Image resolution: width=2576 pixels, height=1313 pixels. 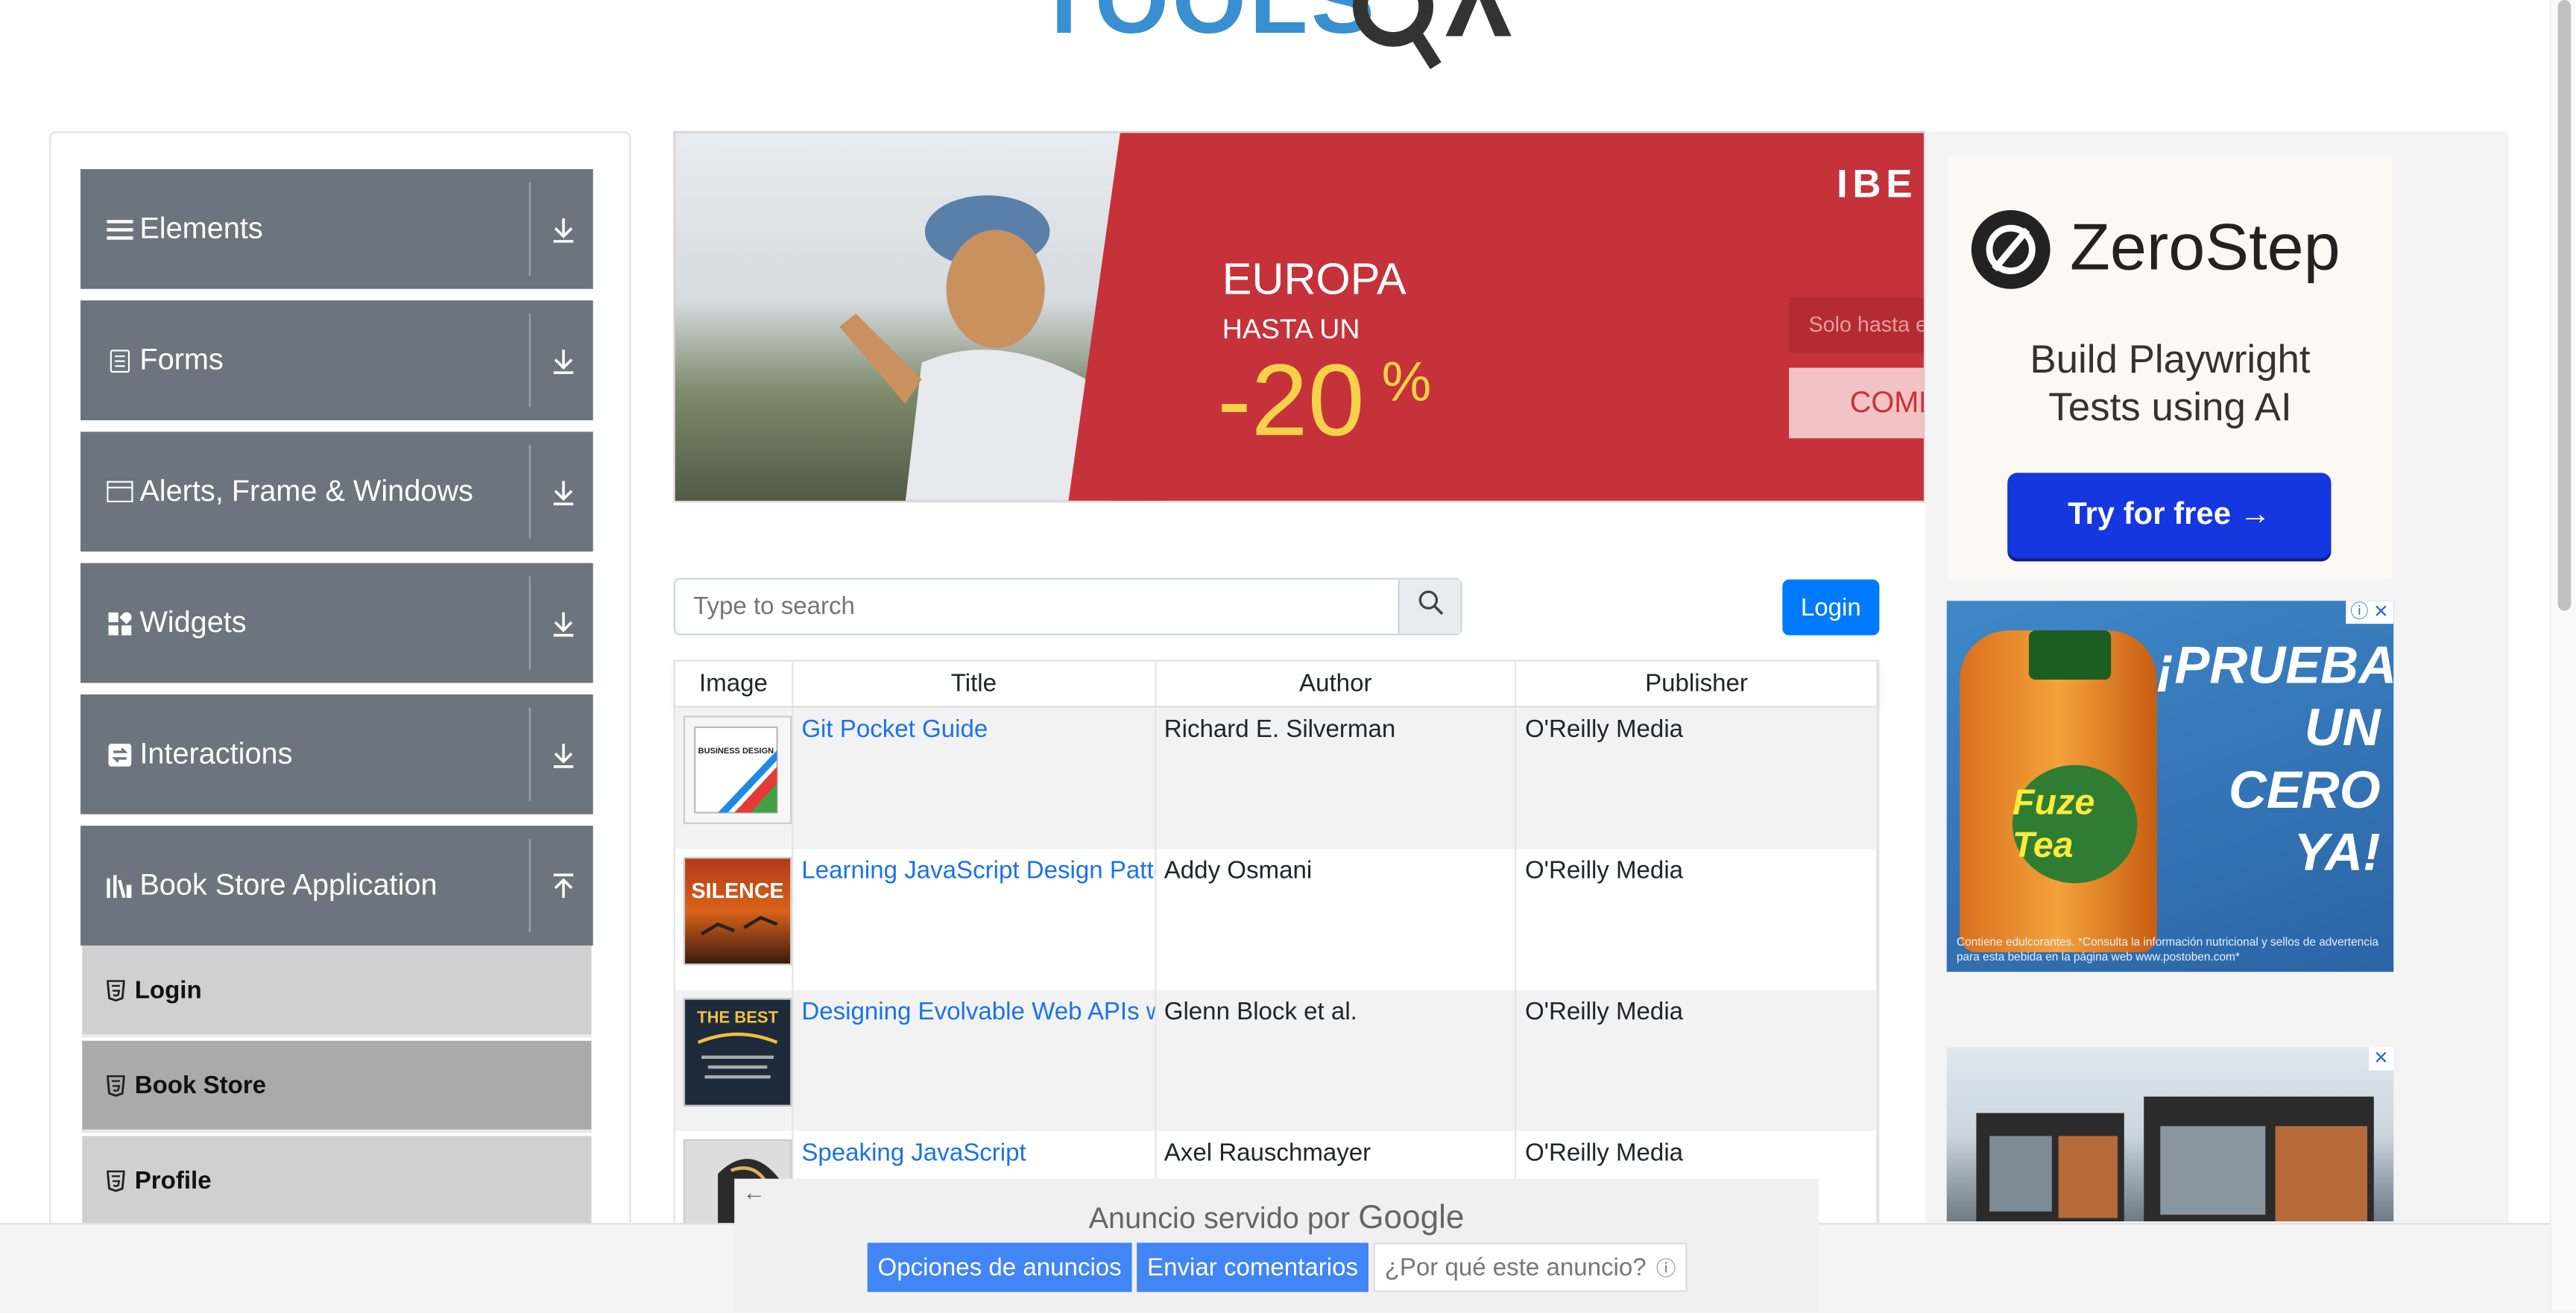 I want to click on bottle-label: Fuze Tea, so click(x=2075, y=824).